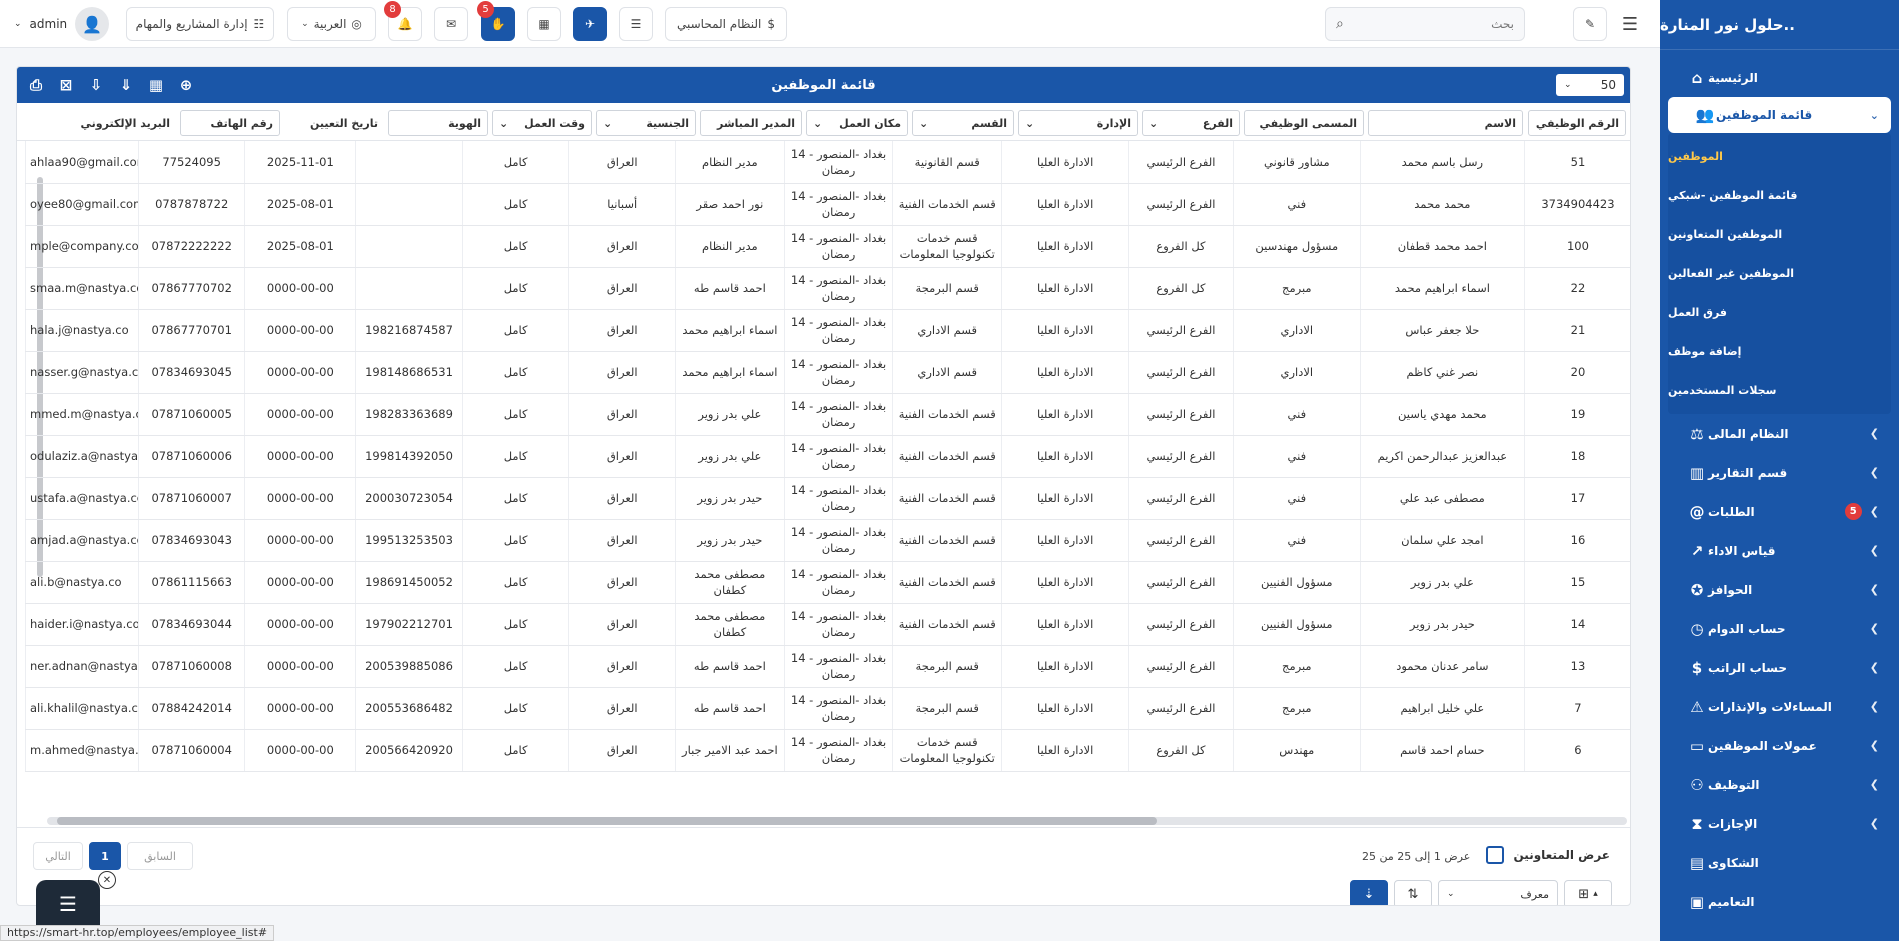 This screenshot has height=941, width=1899. What do you see at coordinates (1779, 234) in the screenshot?
I see `submenu-item-collaborators: الموظفين المتعاونين` at bounding box center [1779, 234].